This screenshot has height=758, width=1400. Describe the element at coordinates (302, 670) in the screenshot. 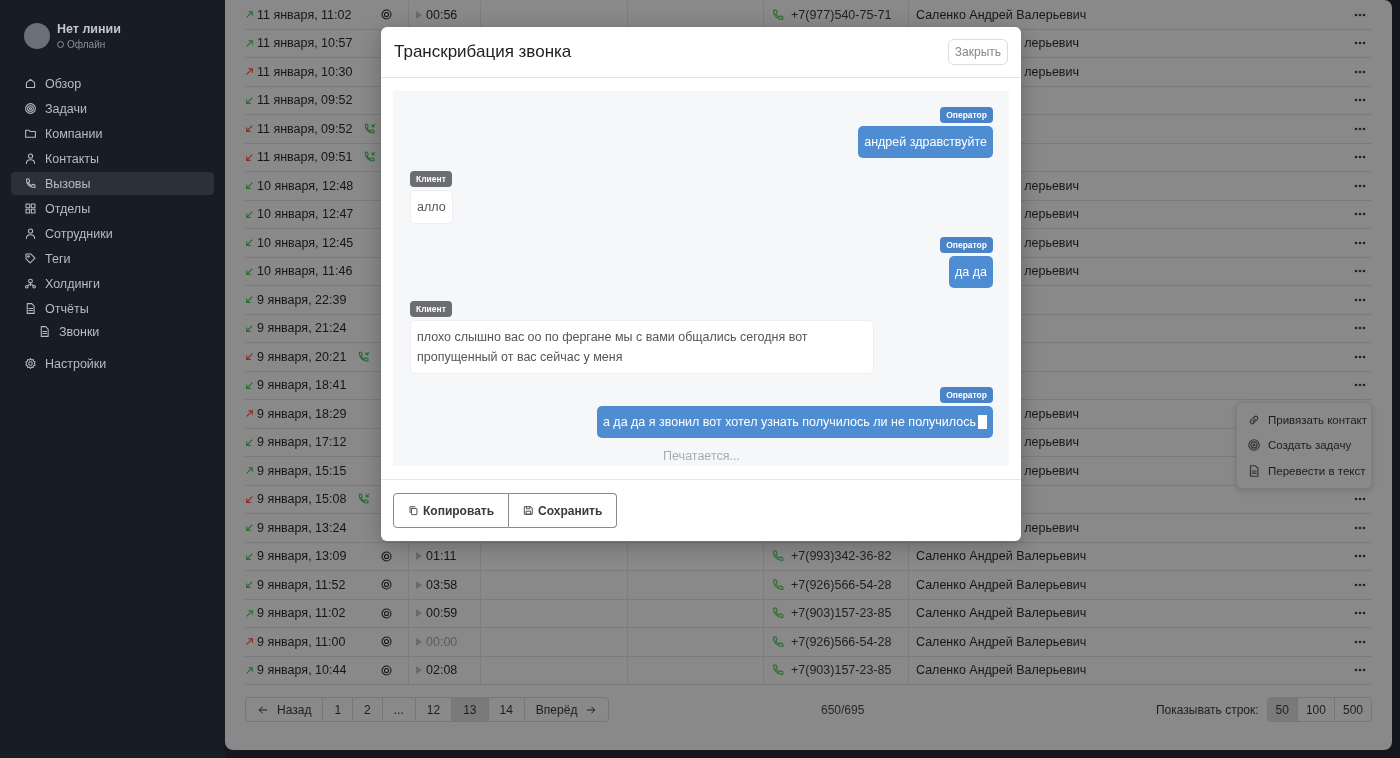

I see `call-date: 9 января, 10:44` at that location.